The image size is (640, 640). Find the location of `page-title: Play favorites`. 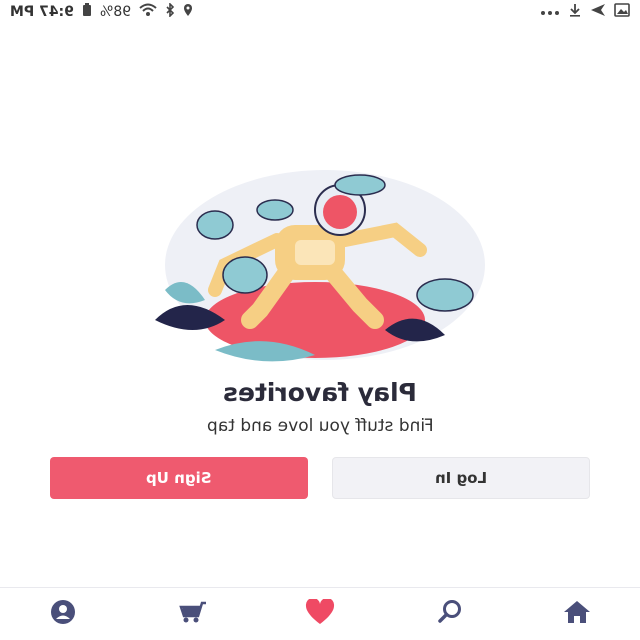

page-title: Play favorites is located at coordinates (320, 392).